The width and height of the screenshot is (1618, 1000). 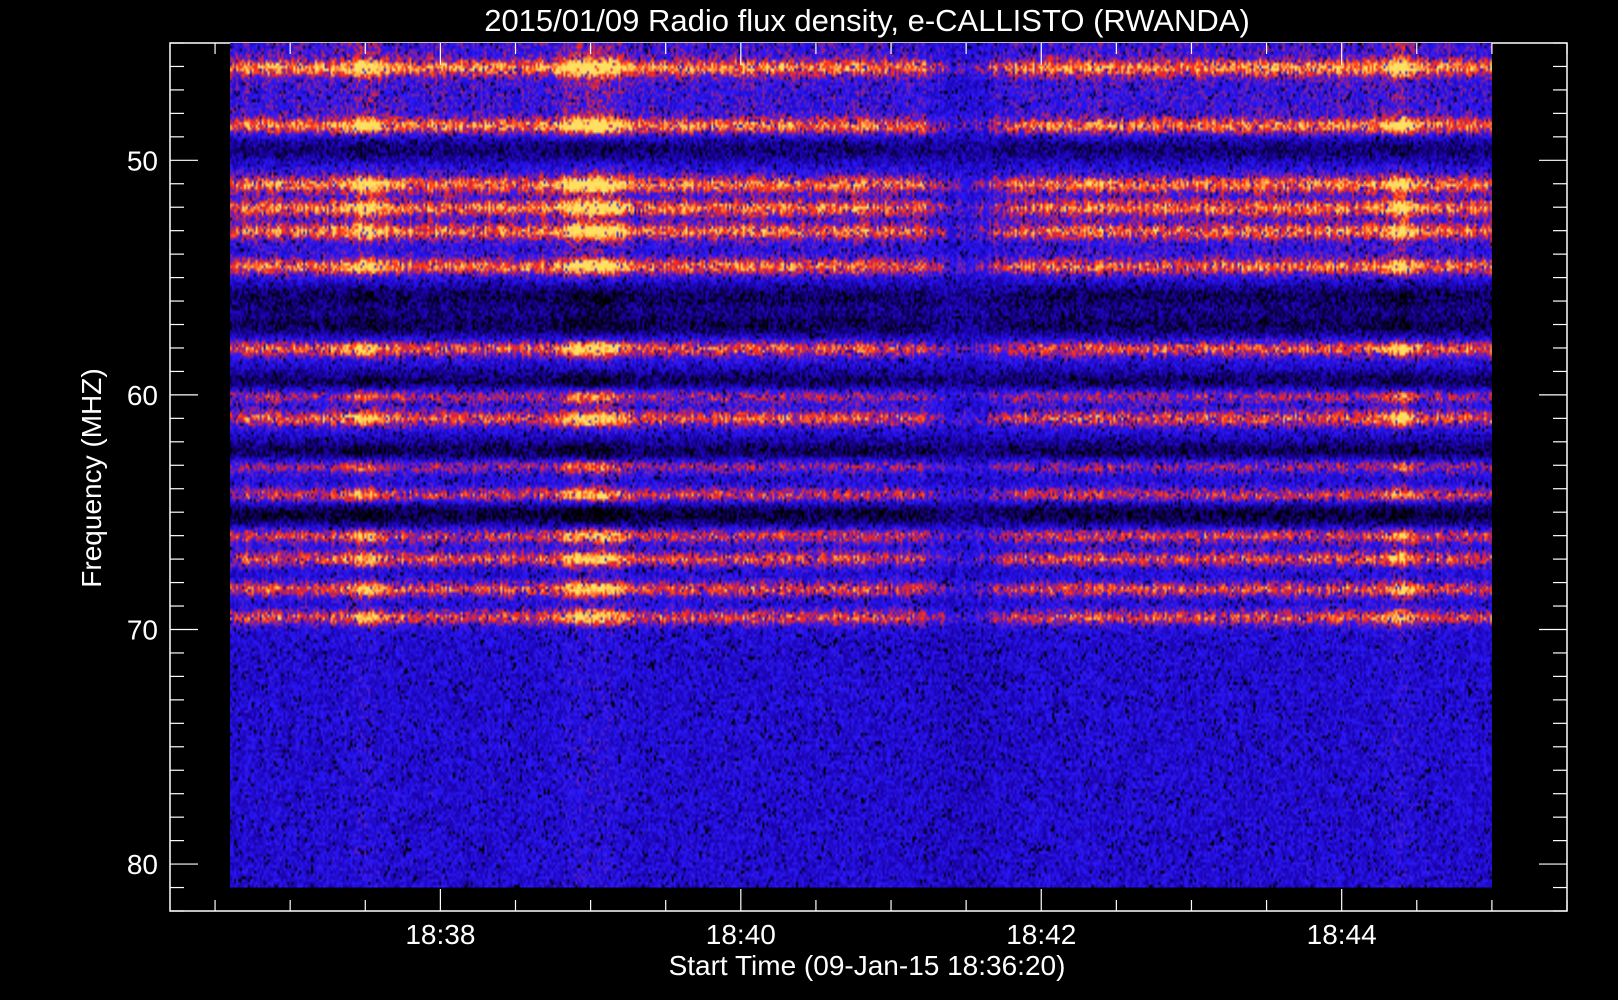 What do you see at coordinates (91, 477) in the screenshot?
I see `y-axis-label: Frequency (MHZ)` at bounding box center [91, 477].